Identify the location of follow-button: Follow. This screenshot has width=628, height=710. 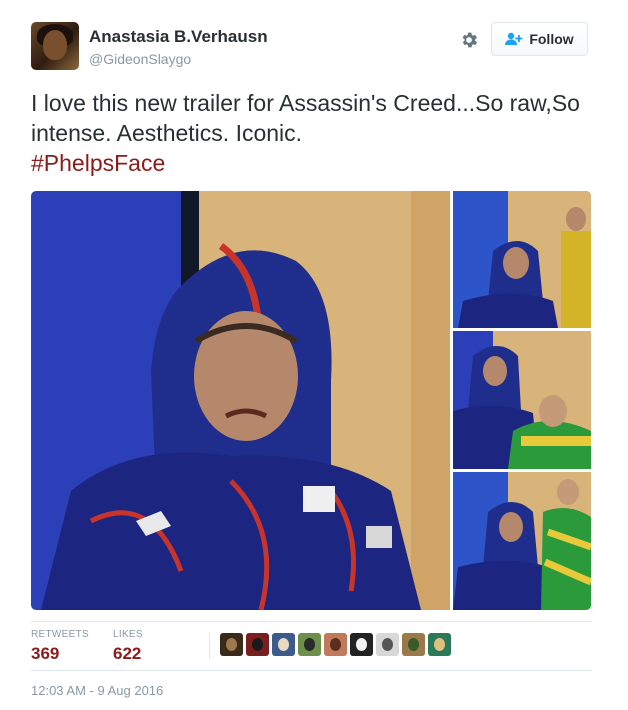
(539, 39).